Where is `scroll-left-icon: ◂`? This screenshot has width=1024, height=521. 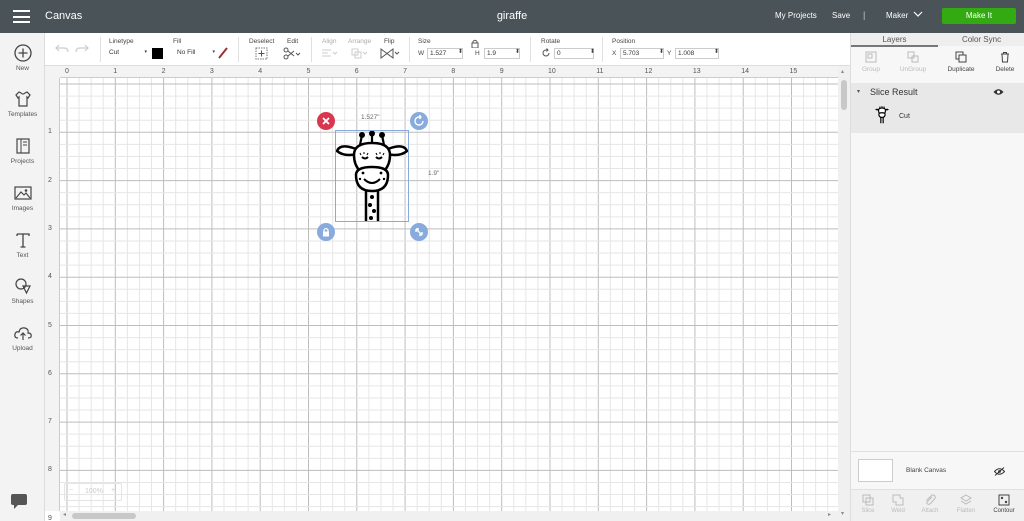
scroll-left-icon: ◂ is located at coordinates (64, 514).